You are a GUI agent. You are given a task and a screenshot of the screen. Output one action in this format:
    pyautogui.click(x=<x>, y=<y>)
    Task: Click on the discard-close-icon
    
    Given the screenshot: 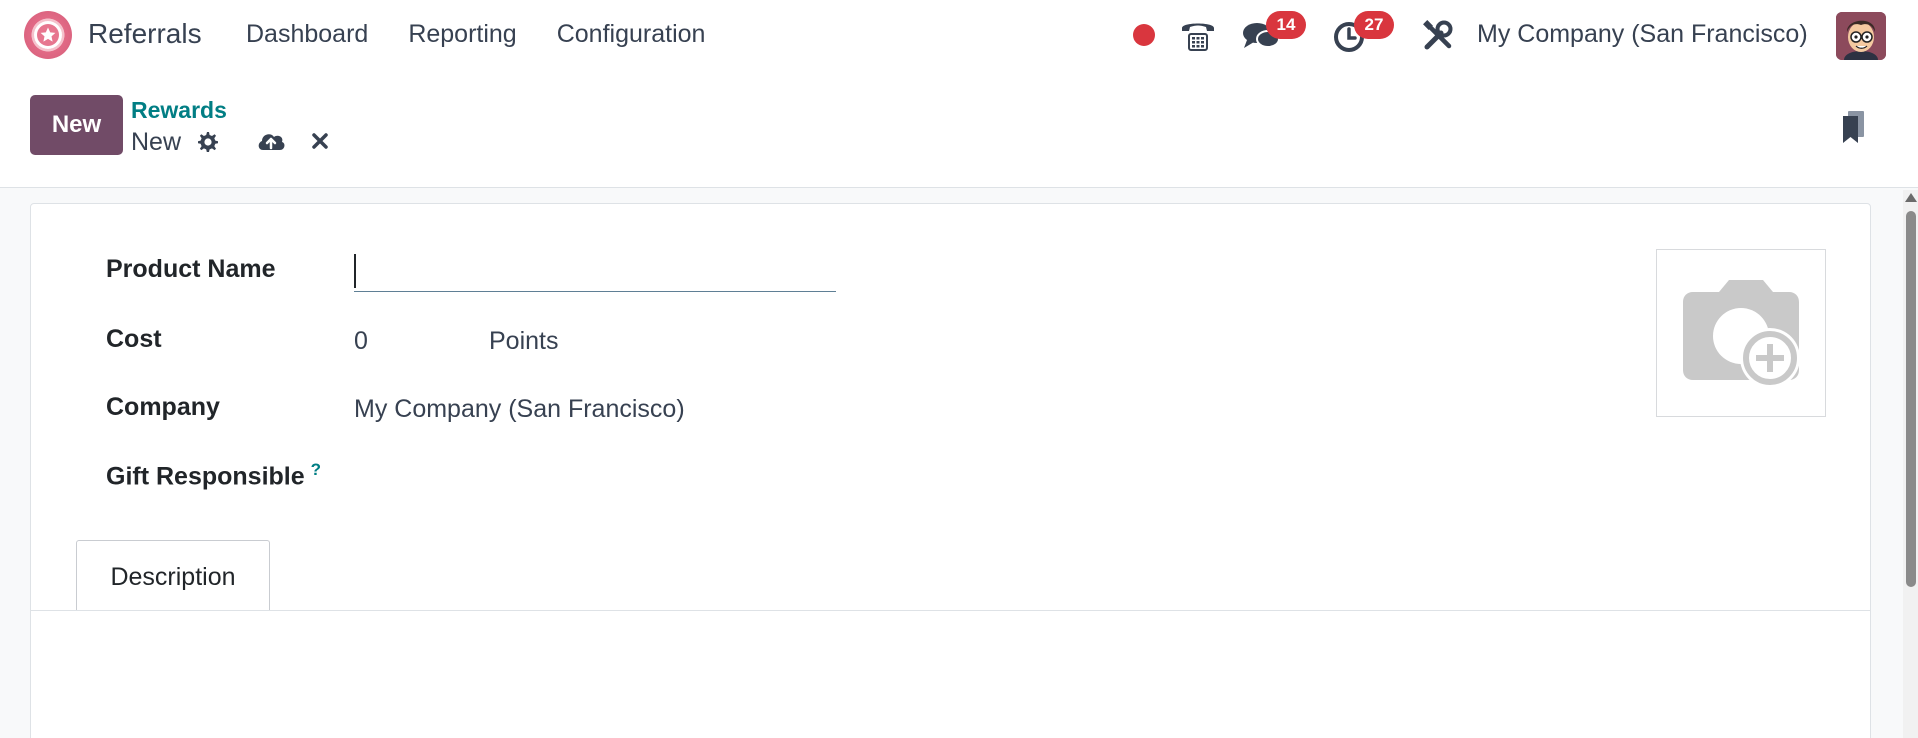 What is the action you would take?
    pyautogui.click(x=320, y=141)
    